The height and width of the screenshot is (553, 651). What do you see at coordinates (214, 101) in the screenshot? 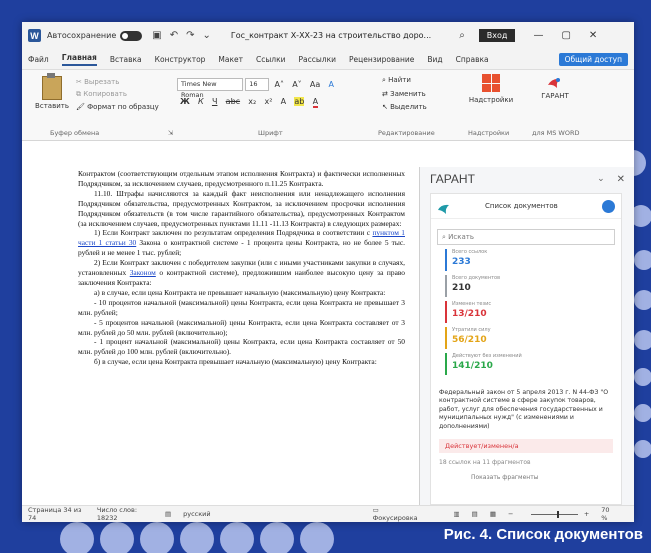
I see `underline-icon: Ч` at bounding box center [214, 101].